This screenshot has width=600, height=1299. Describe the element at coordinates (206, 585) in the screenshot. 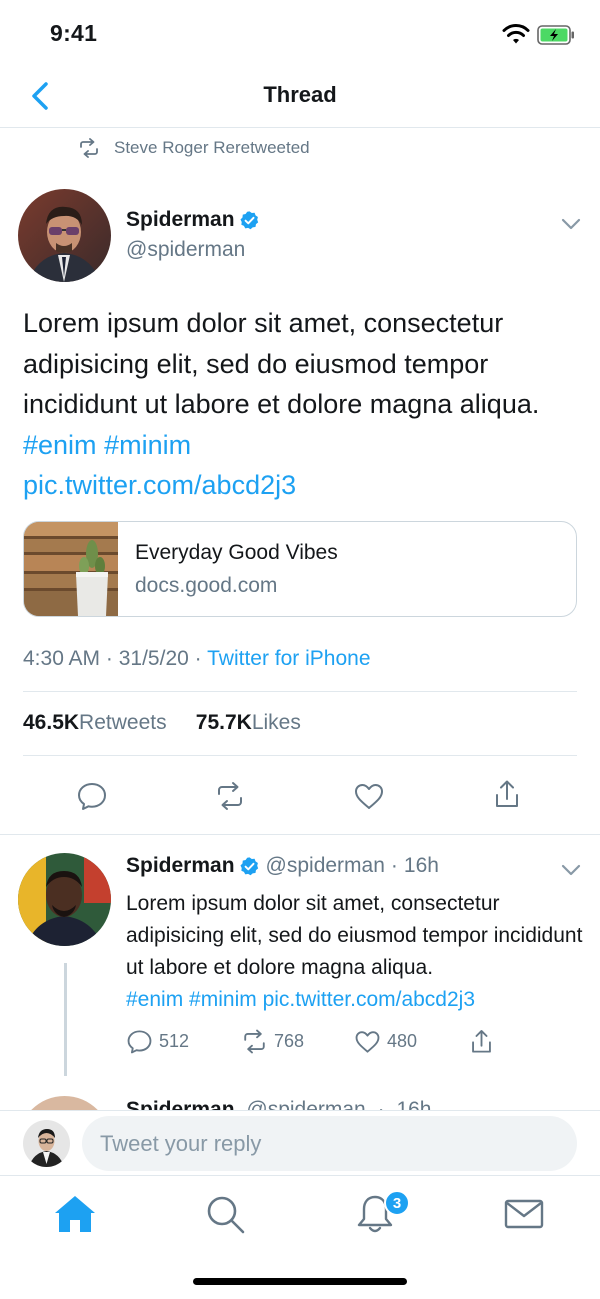

I see `card-domain: docs.good.com` at that location.